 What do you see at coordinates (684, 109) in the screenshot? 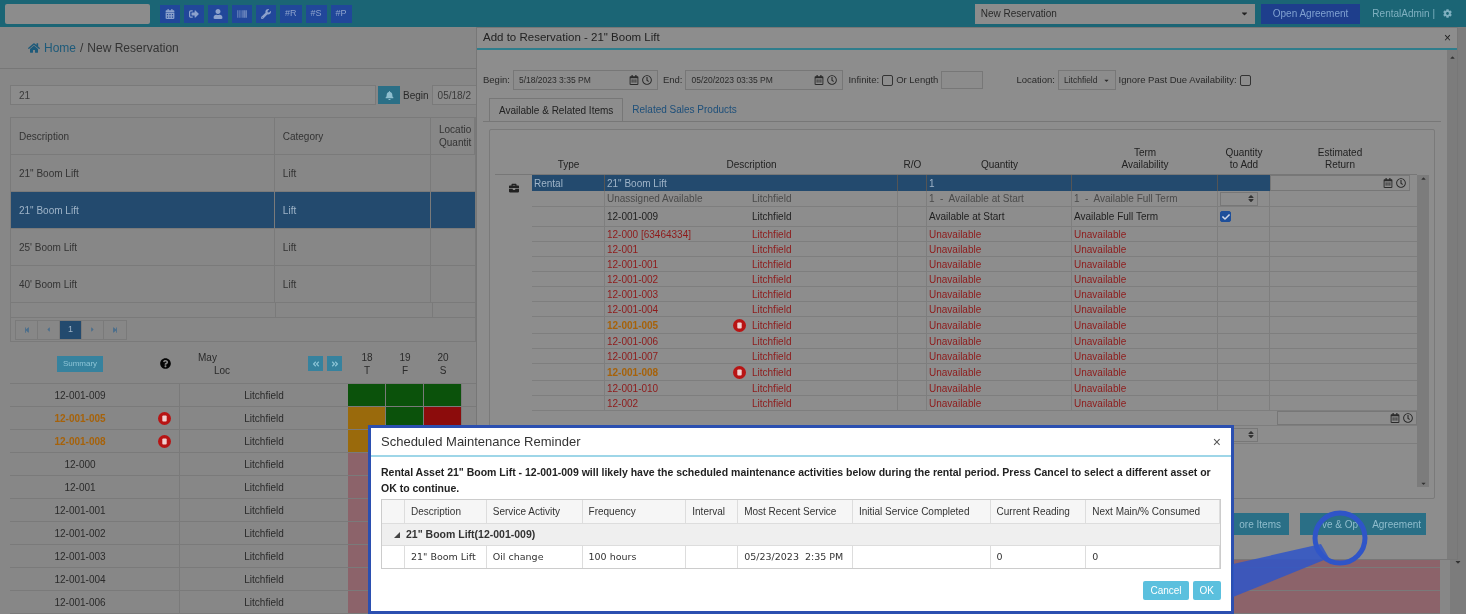
I see `tab: Related Sales Products` at bounding box center [684, 109].